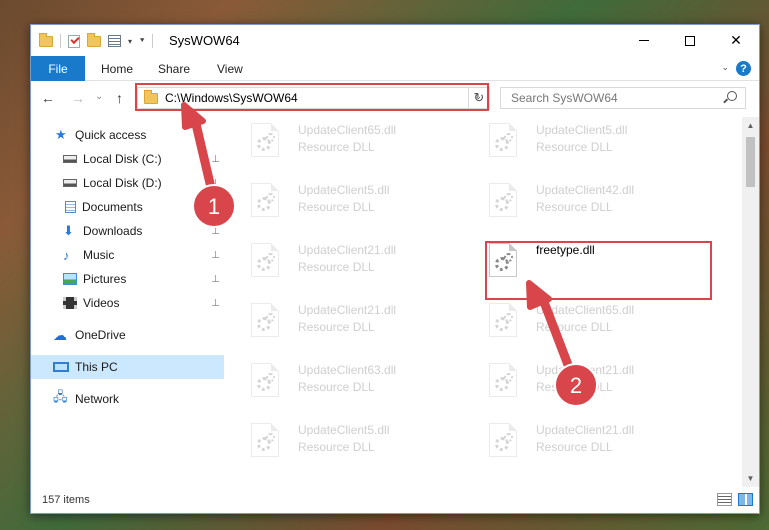 The width and height of the screenshot is (769, 530). Describe the element at coordinates (127, 255) in the screenshot. I see `sidebar-item-music: ♪ Music ⊥` at that location.